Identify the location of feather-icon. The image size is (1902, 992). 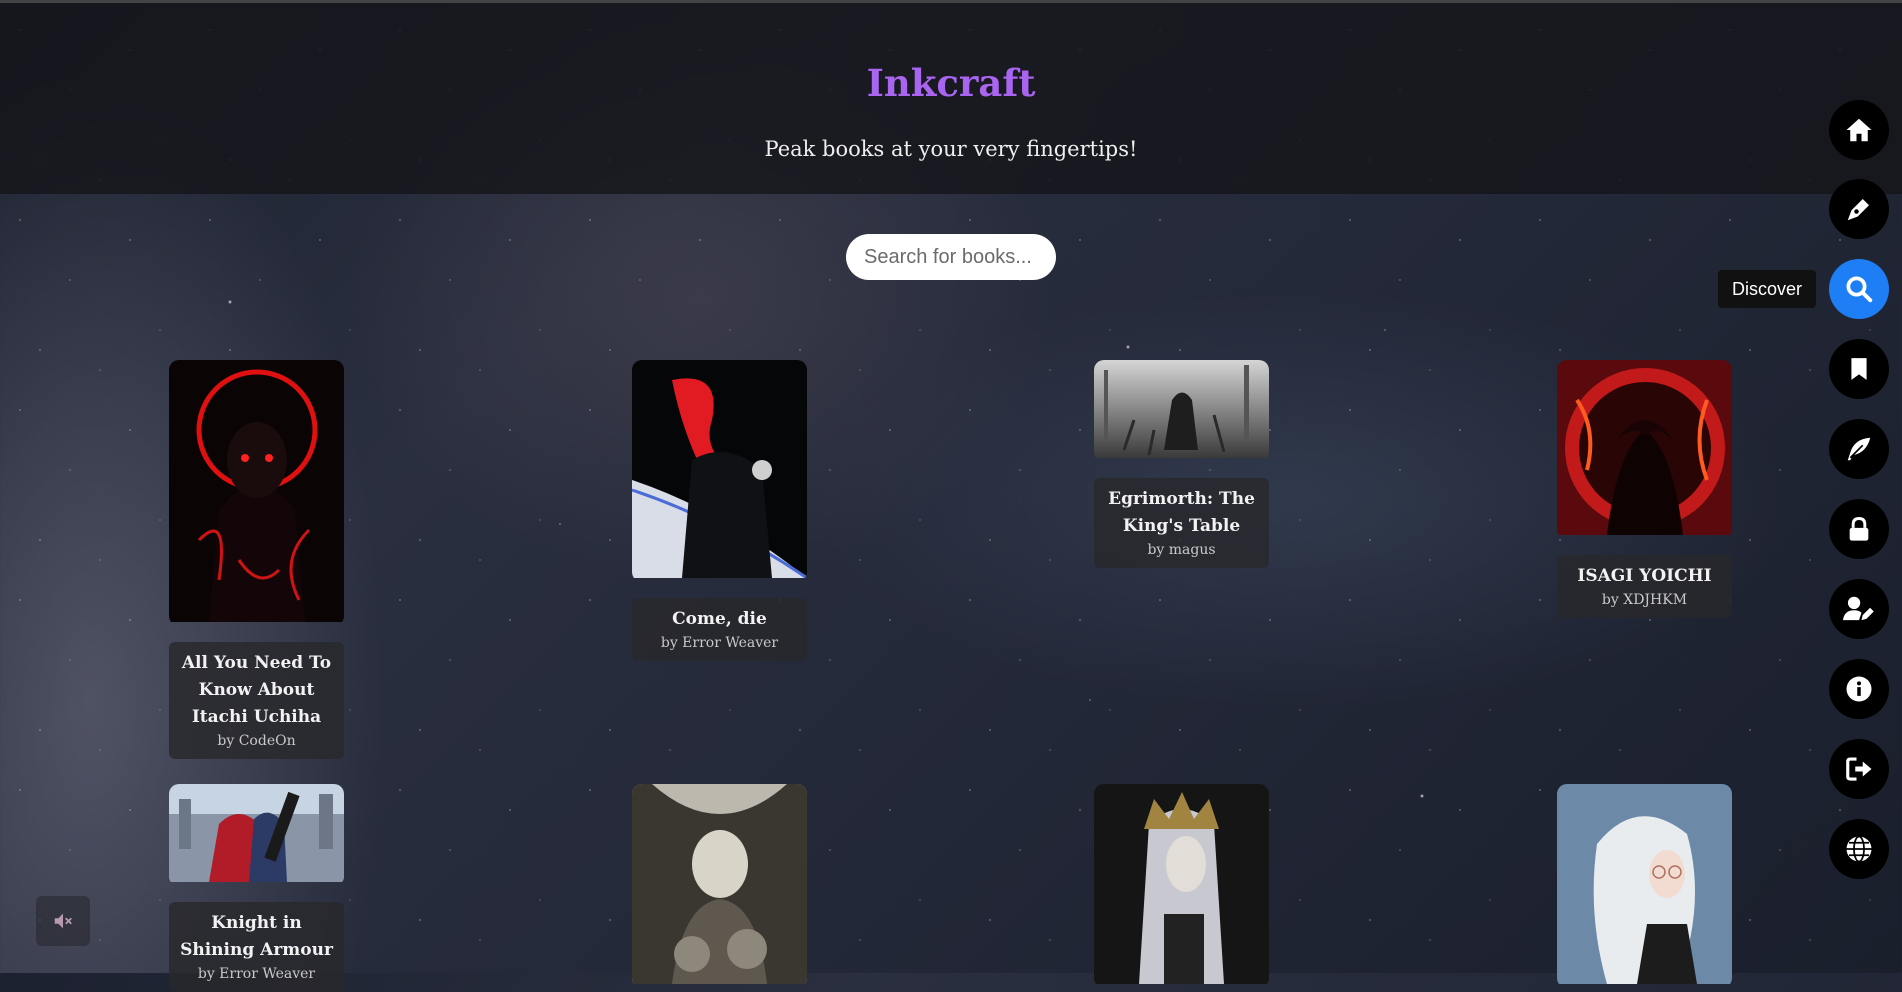
(1859, 449).